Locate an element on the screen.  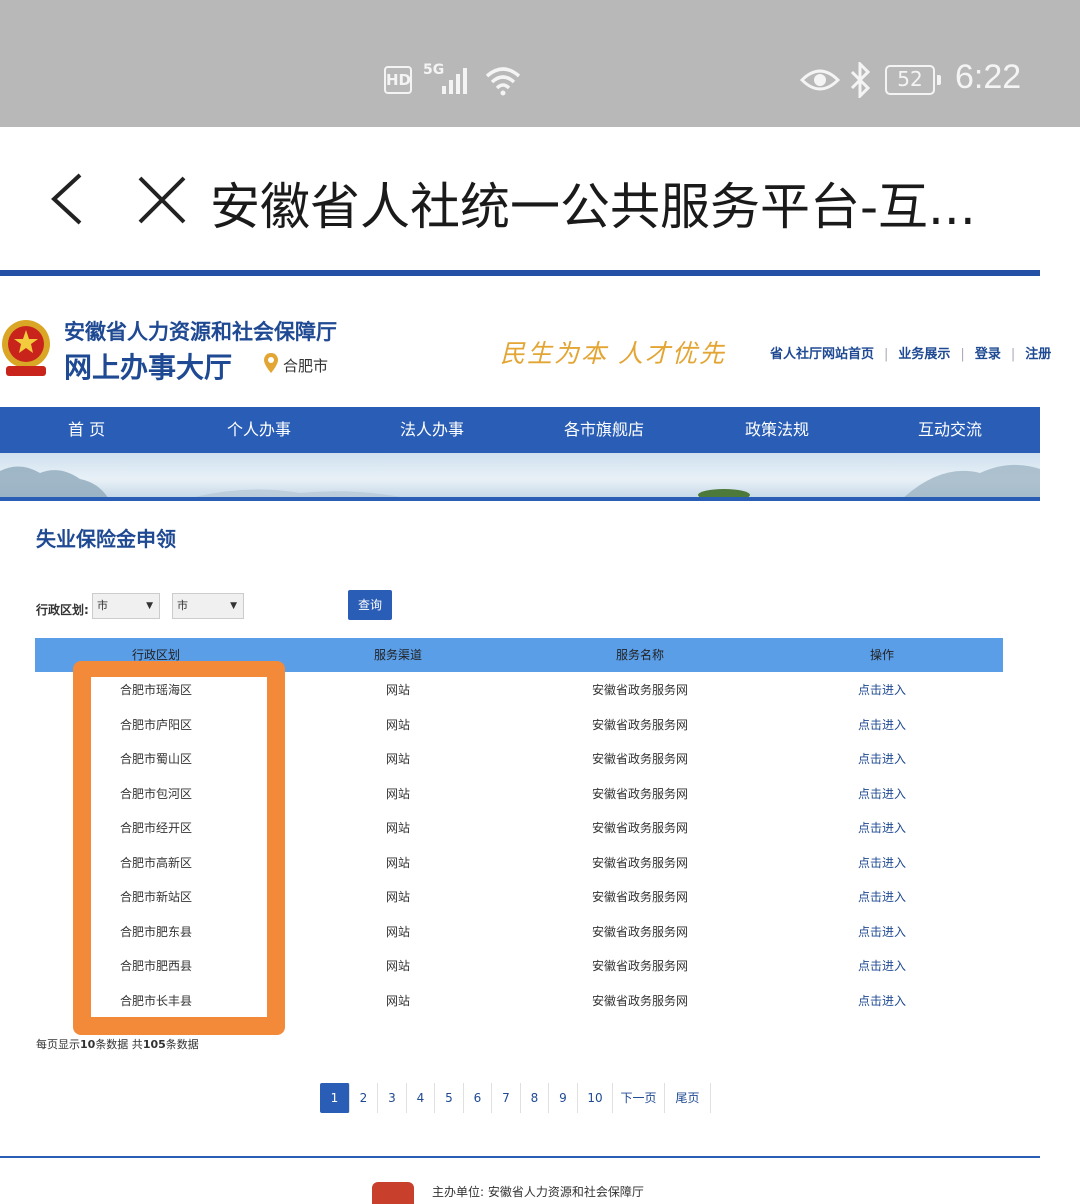
highlight-box is located at coordinates (179, 848).